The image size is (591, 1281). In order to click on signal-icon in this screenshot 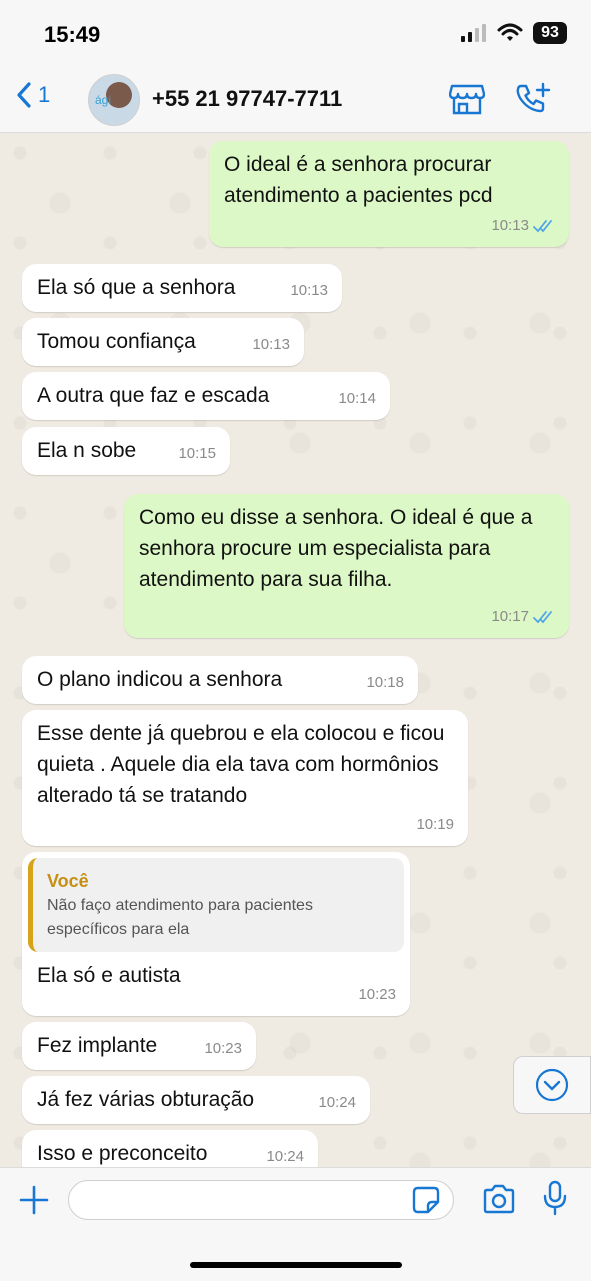, I will do `click(473, 33)`.